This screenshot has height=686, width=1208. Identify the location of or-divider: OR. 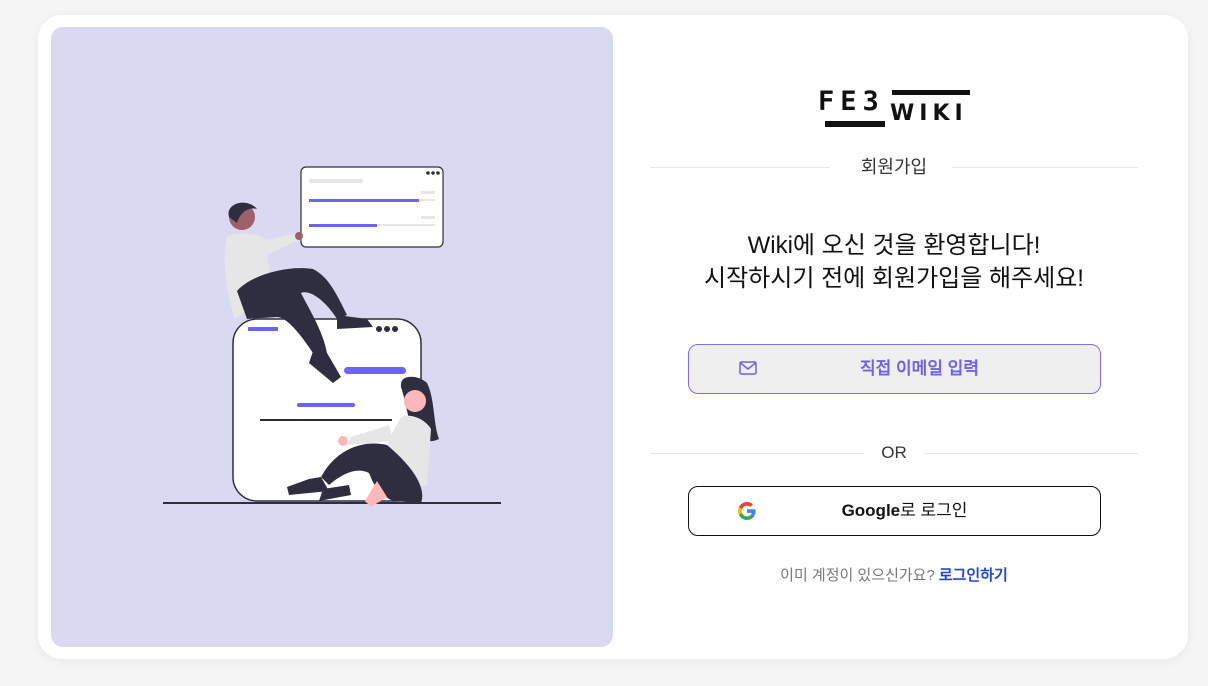
(894, 453).